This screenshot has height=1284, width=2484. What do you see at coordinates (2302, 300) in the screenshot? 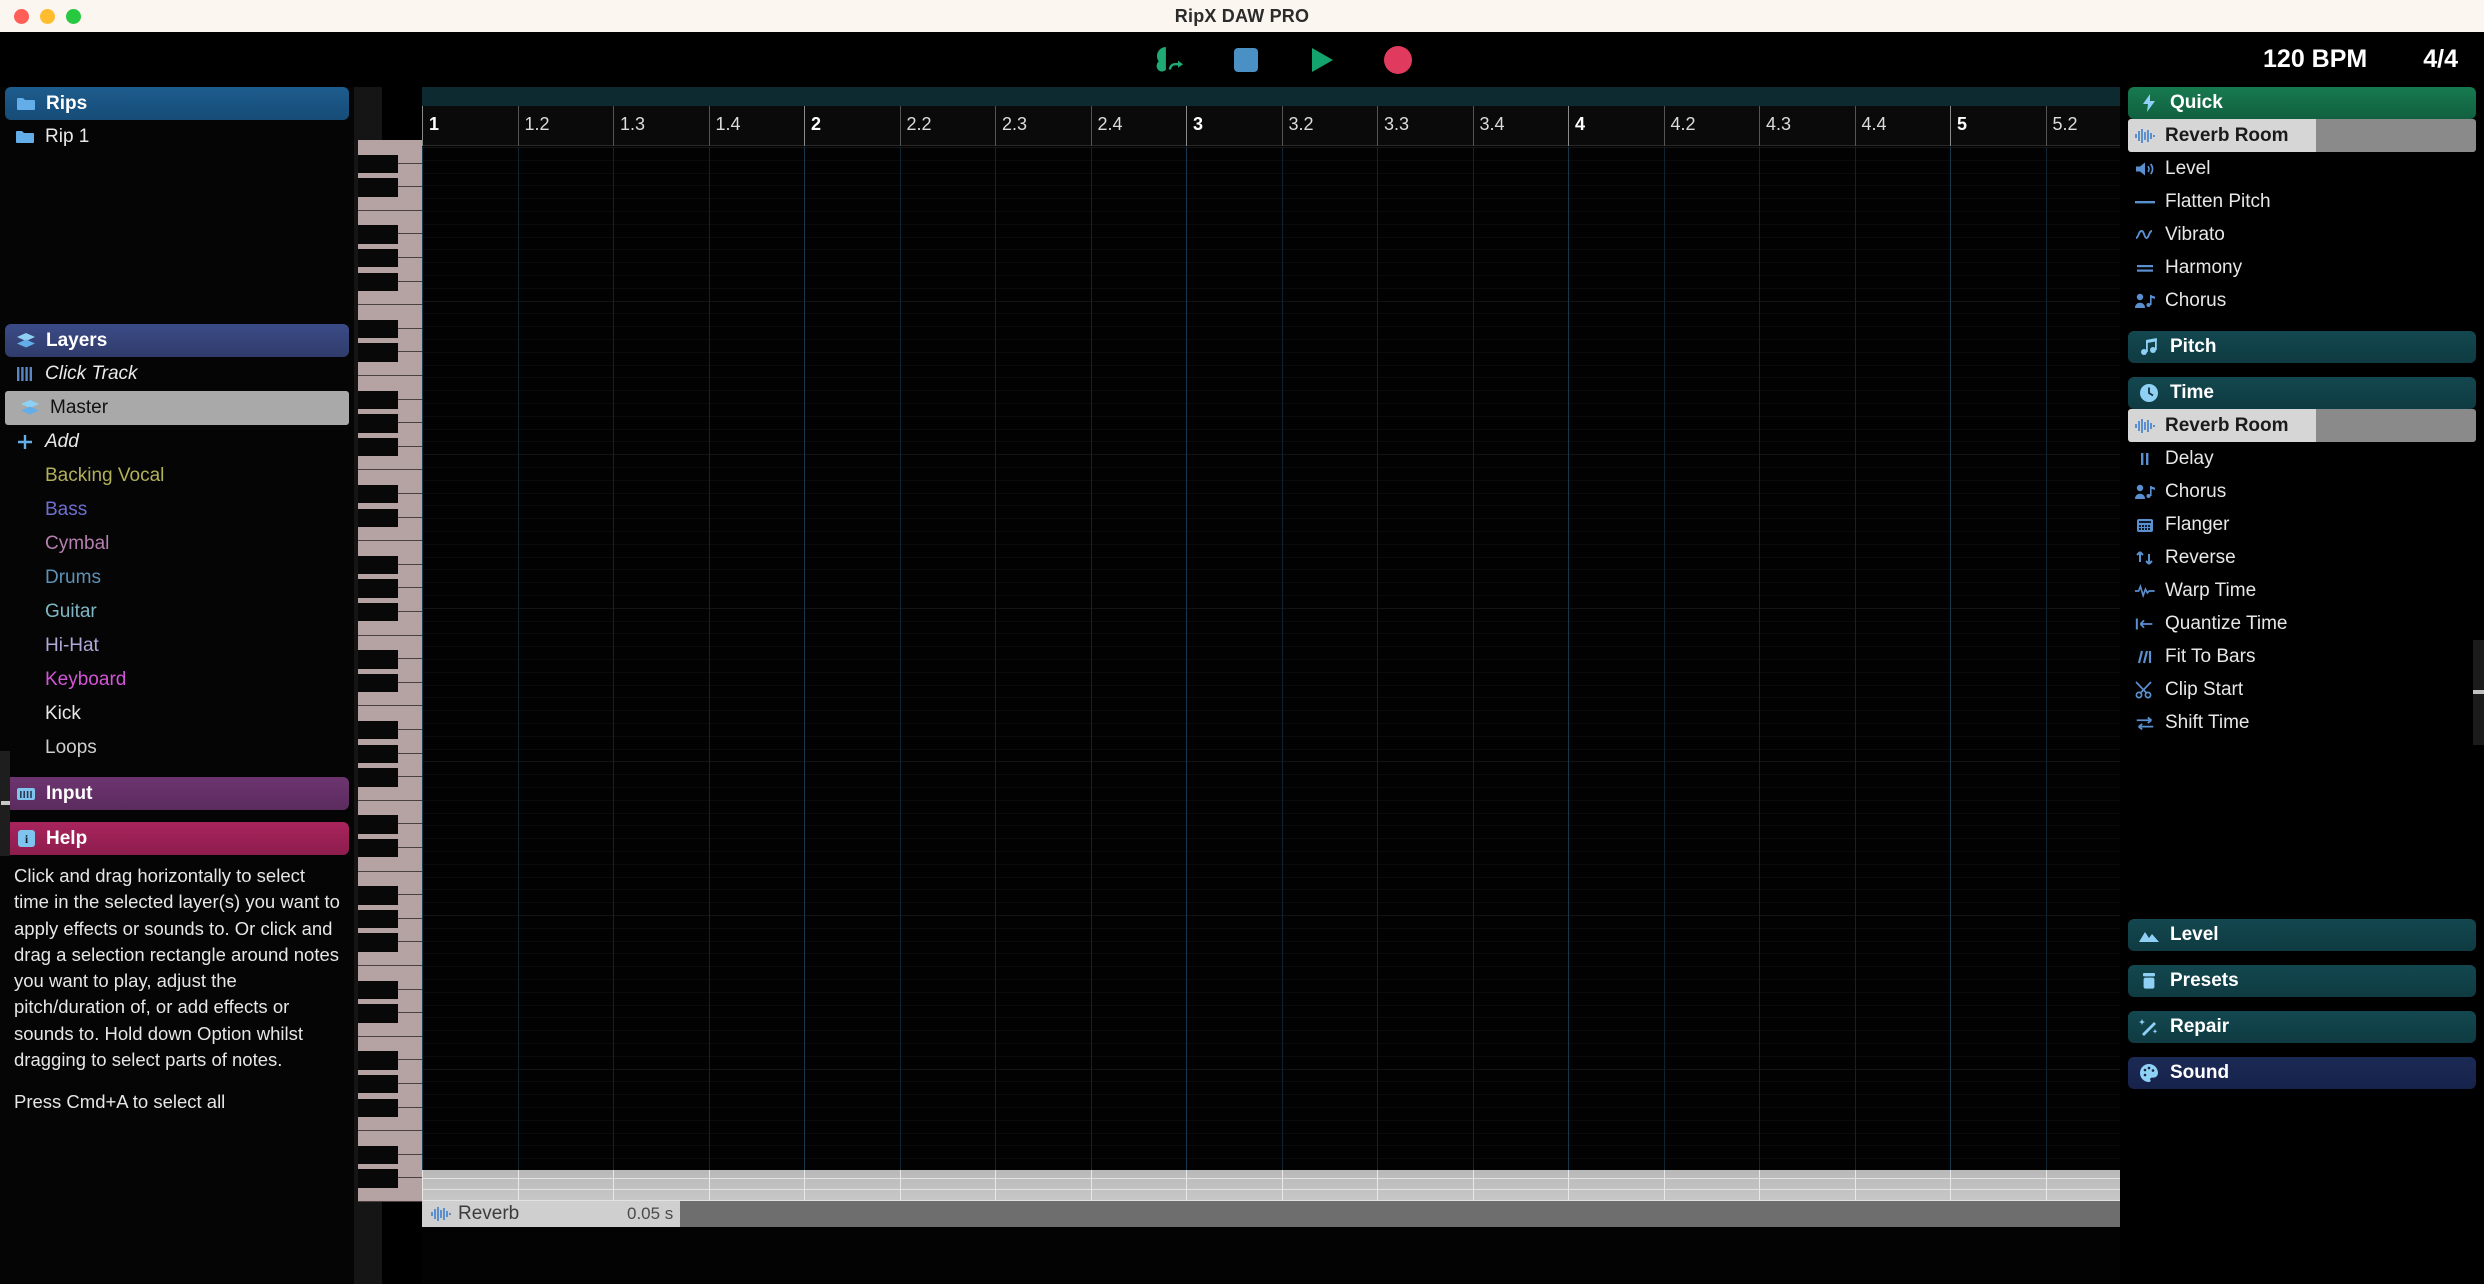
I see `quick-item-chorus: Chorus` at bounding box center [2302, 300].